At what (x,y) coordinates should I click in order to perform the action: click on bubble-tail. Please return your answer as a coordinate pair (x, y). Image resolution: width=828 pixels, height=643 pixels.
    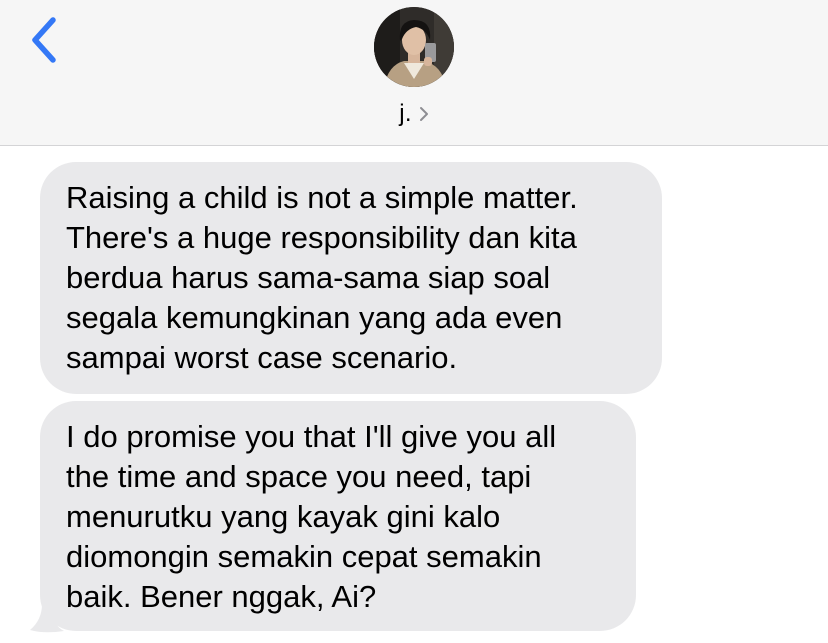
    Looking at the image, I should click on (44, 612).